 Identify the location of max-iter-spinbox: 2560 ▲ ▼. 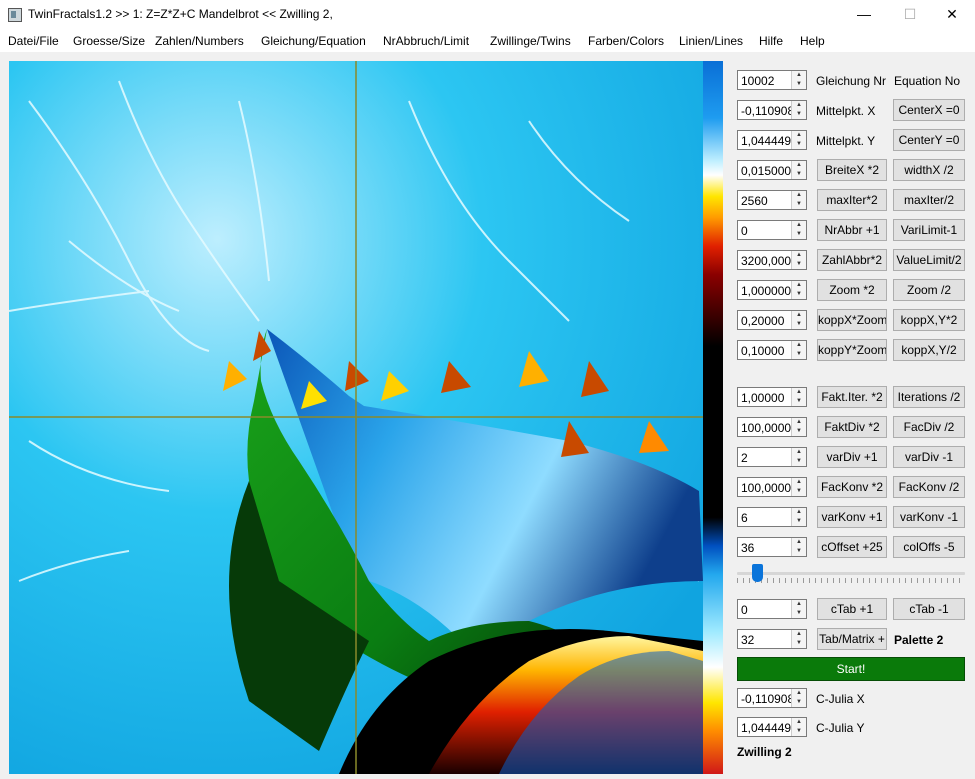
(772, 200).